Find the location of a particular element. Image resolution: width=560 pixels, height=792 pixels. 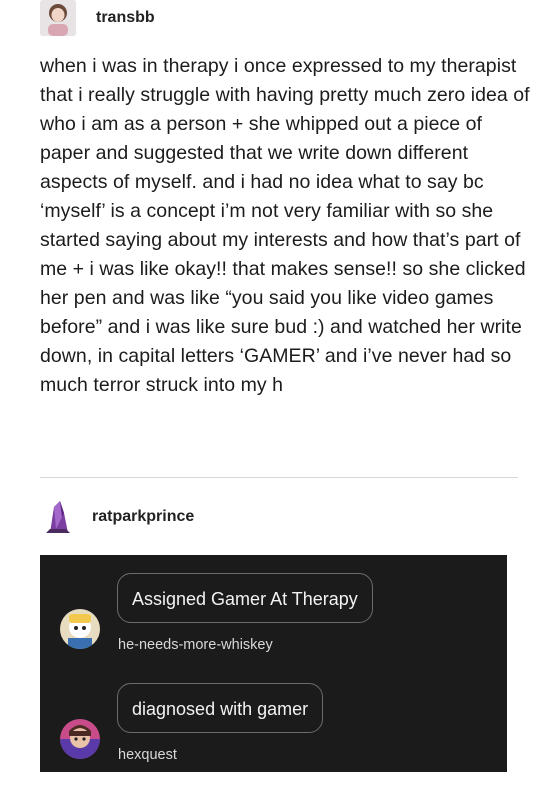

crystal-avatar-icon is located at coordinates (58, 517).